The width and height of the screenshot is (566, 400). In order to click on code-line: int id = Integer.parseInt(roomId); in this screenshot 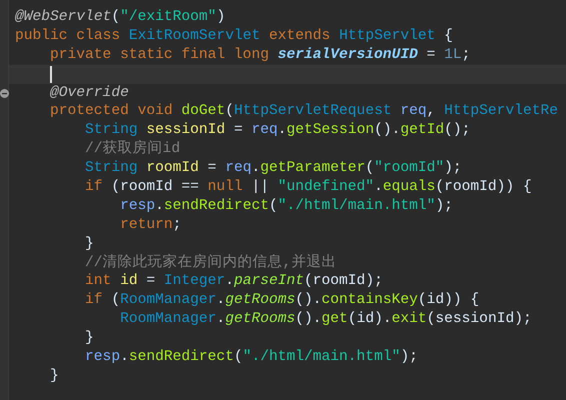, I will do `click(234, 282)`.